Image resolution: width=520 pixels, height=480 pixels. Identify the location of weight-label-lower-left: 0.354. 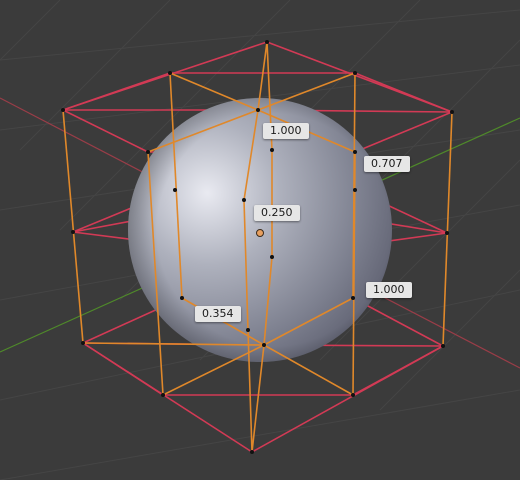
(218, 314).